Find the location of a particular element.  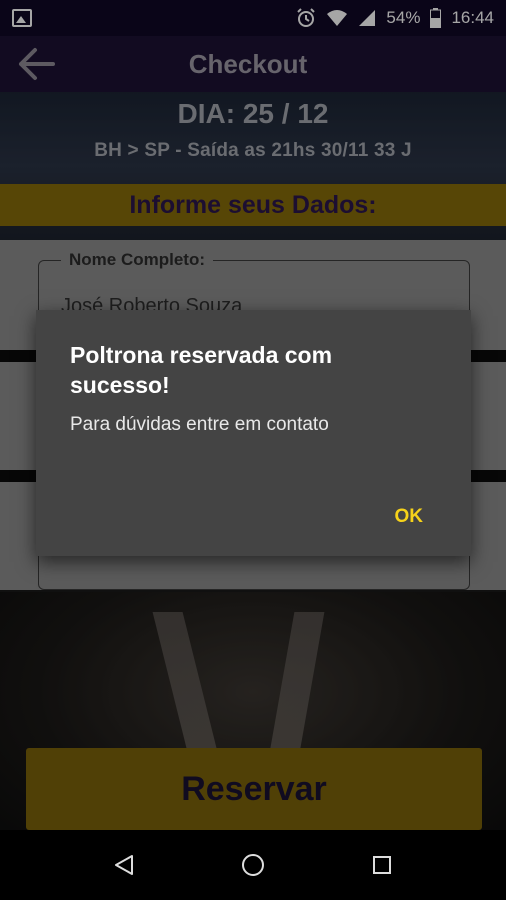

recents-square-icon is located at coordinates (381, 865).